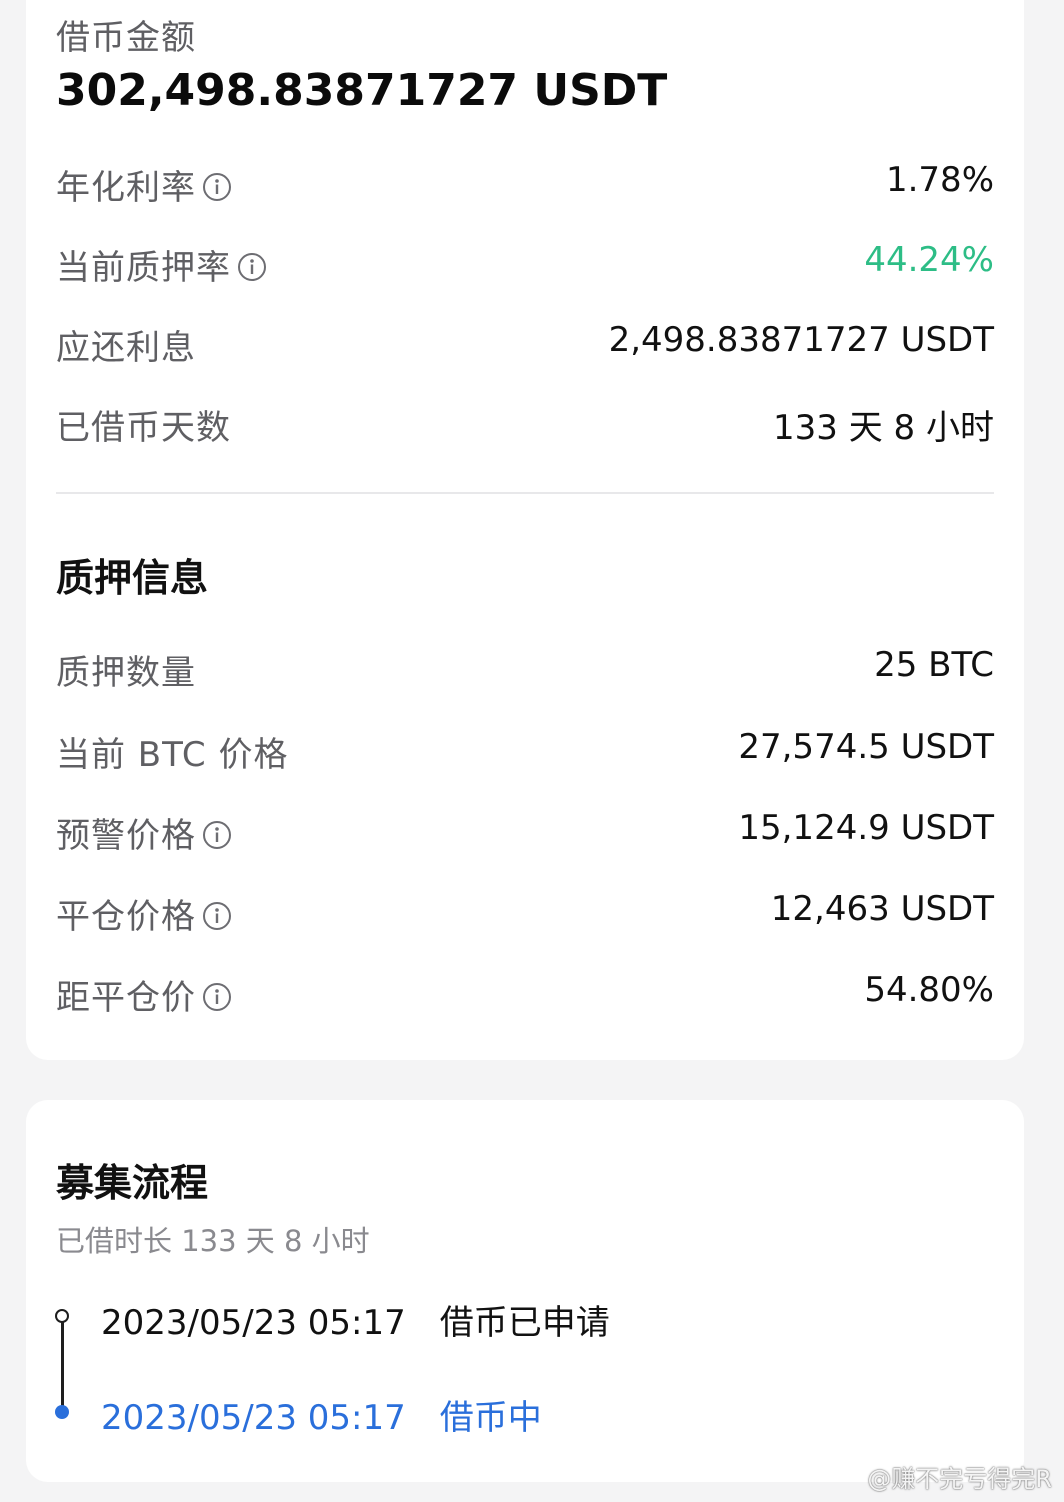 This screenshot has width=1064, height=1502. I want to click on timeline-step-1: 2023/05/23 05:17 借币已申请, so click(355, 1319).